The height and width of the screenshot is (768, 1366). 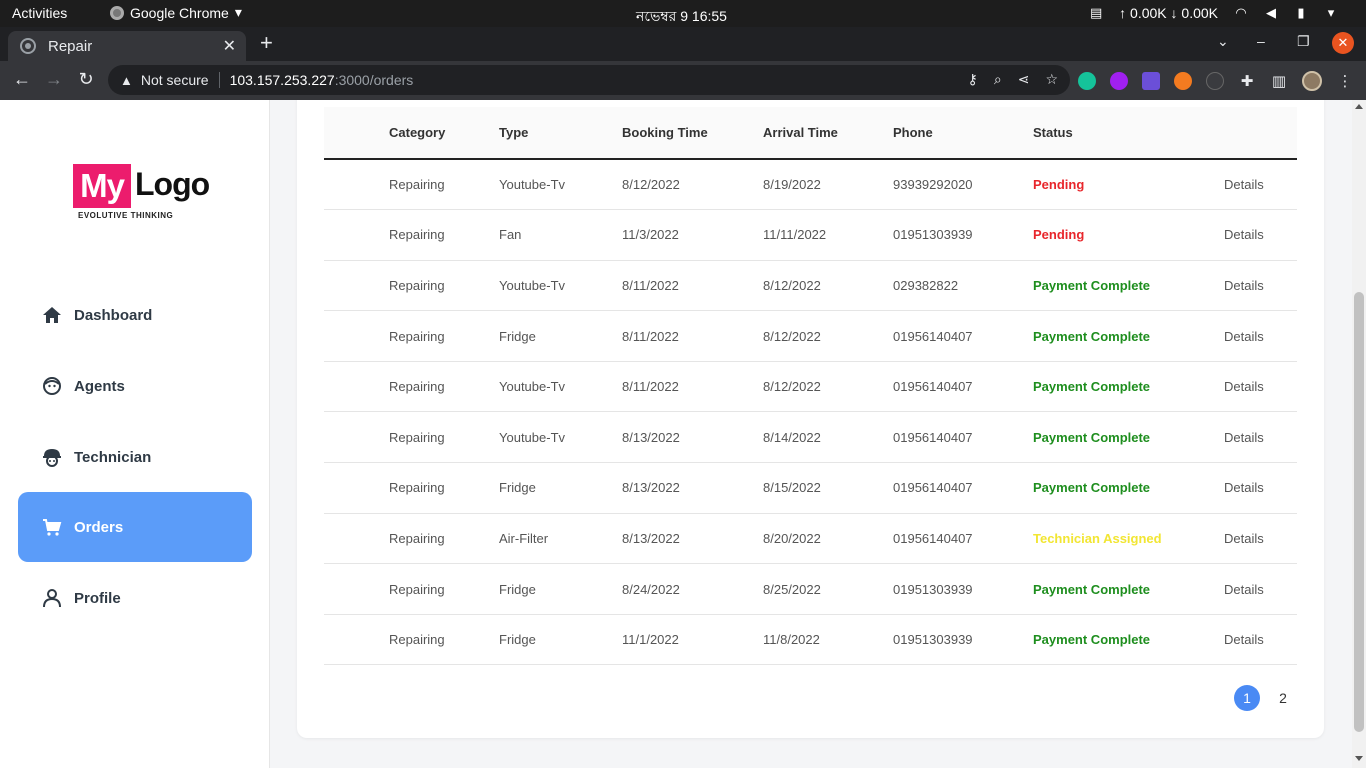 What do you see at coordinates (1359, 512) in the screenshot?
I see `scrollbar-thumb` at bounding box center [1359, 512].